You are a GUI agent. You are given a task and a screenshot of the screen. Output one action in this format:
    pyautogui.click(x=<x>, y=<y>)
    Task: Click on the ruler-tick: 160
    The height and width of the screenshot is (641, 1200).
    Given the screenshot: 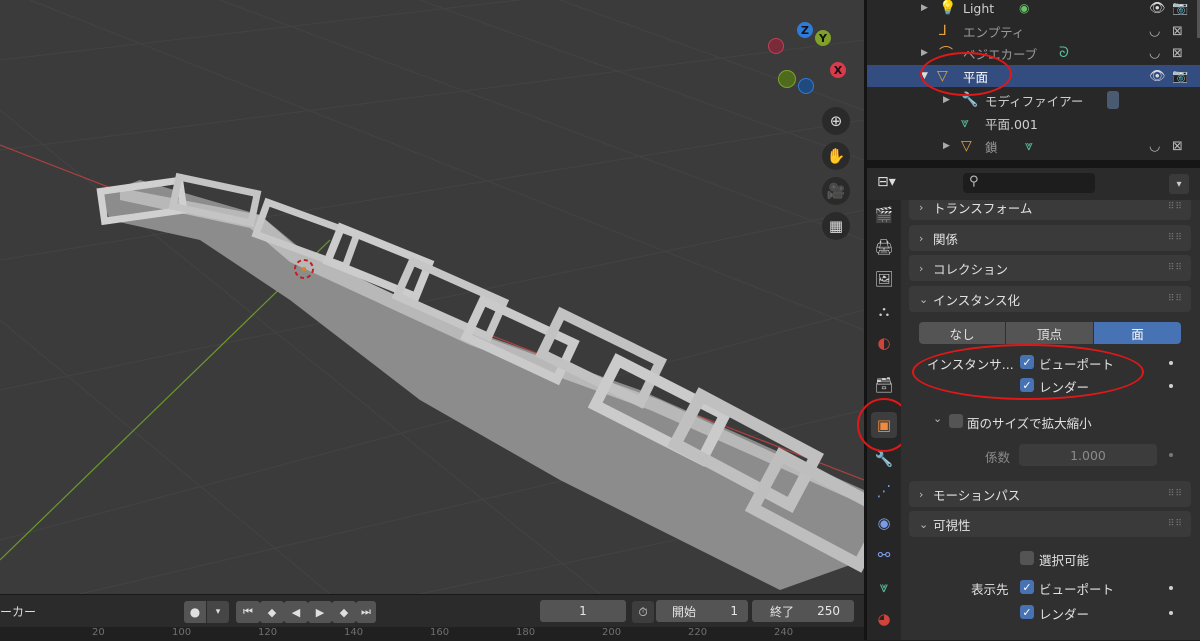 What is the action you would take?
    pyautogui.click(x=440, y=632)
    